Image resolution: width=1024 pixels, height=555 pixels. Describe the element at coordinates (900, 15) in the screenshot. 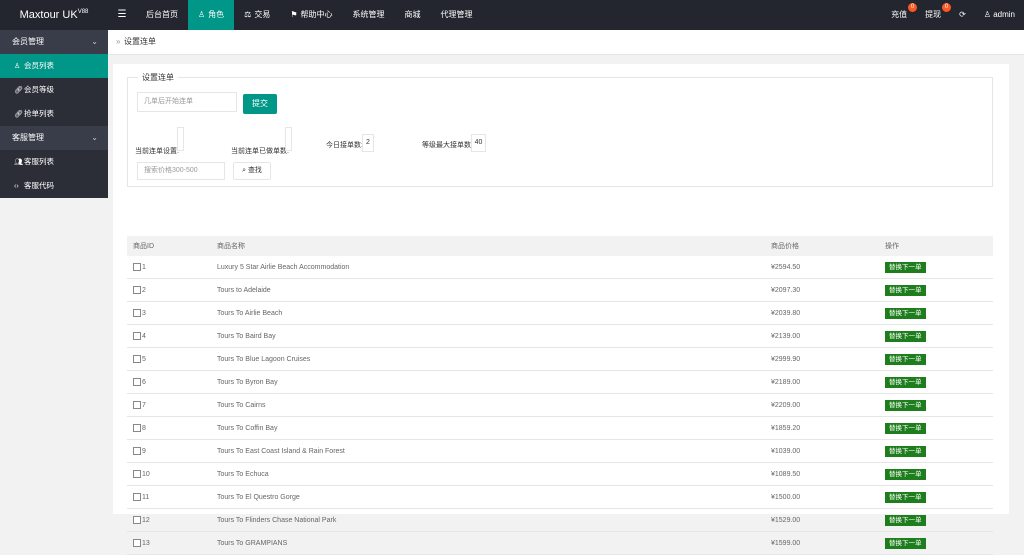

I see `recharge-button: 充值 0` at that location.